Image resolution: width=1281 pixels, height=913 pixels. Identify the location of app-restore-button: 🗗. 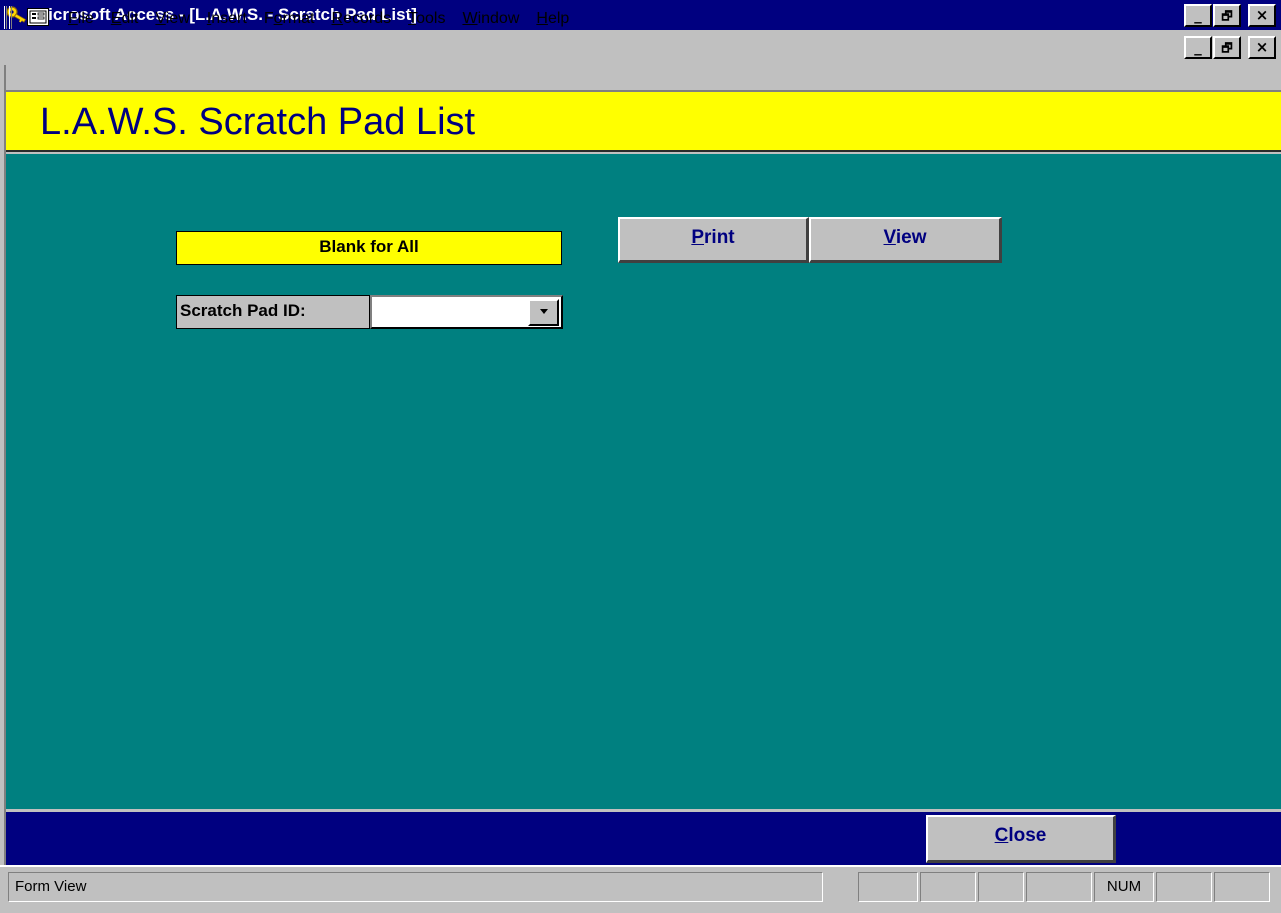
(1227, 15).